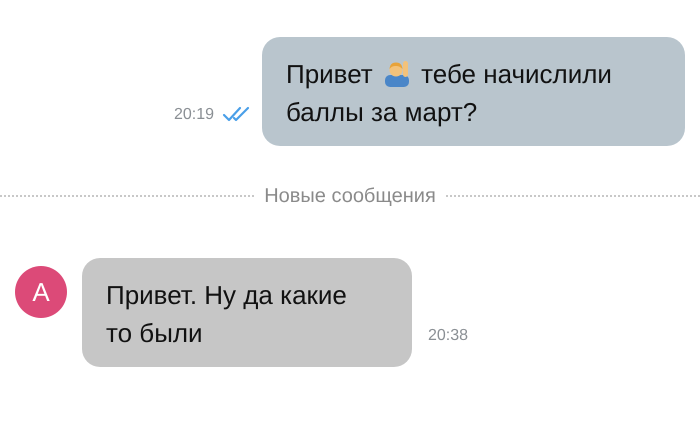 Image resolution: width=700 pixels, height=423 pixels. Describe the element at coordinates (41, 292) in the screenshot. I see `avatar: А` at that location.